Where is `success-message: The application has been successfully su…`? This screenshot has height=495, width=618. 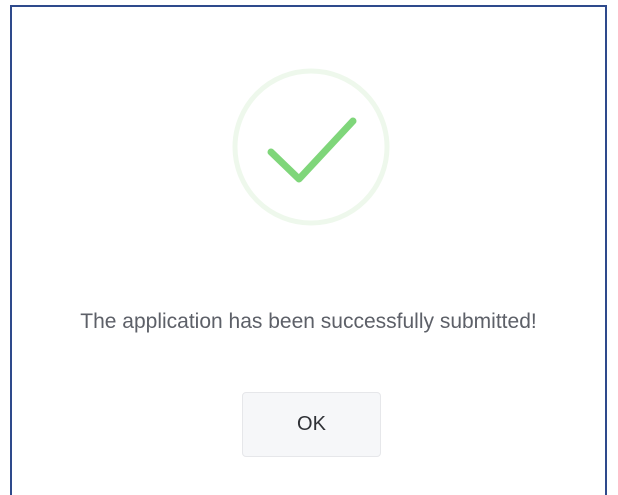 success-message: The application has been successfully su… is located at coordinates (308, 321).